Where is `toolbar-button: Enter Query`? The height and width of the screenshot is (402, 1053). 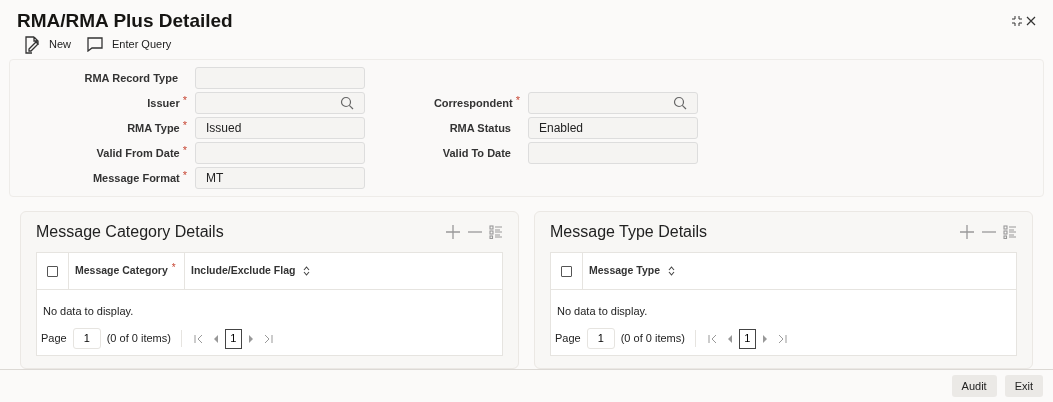
toolbar-button: Enter Query is located at coordinates (129, 44).